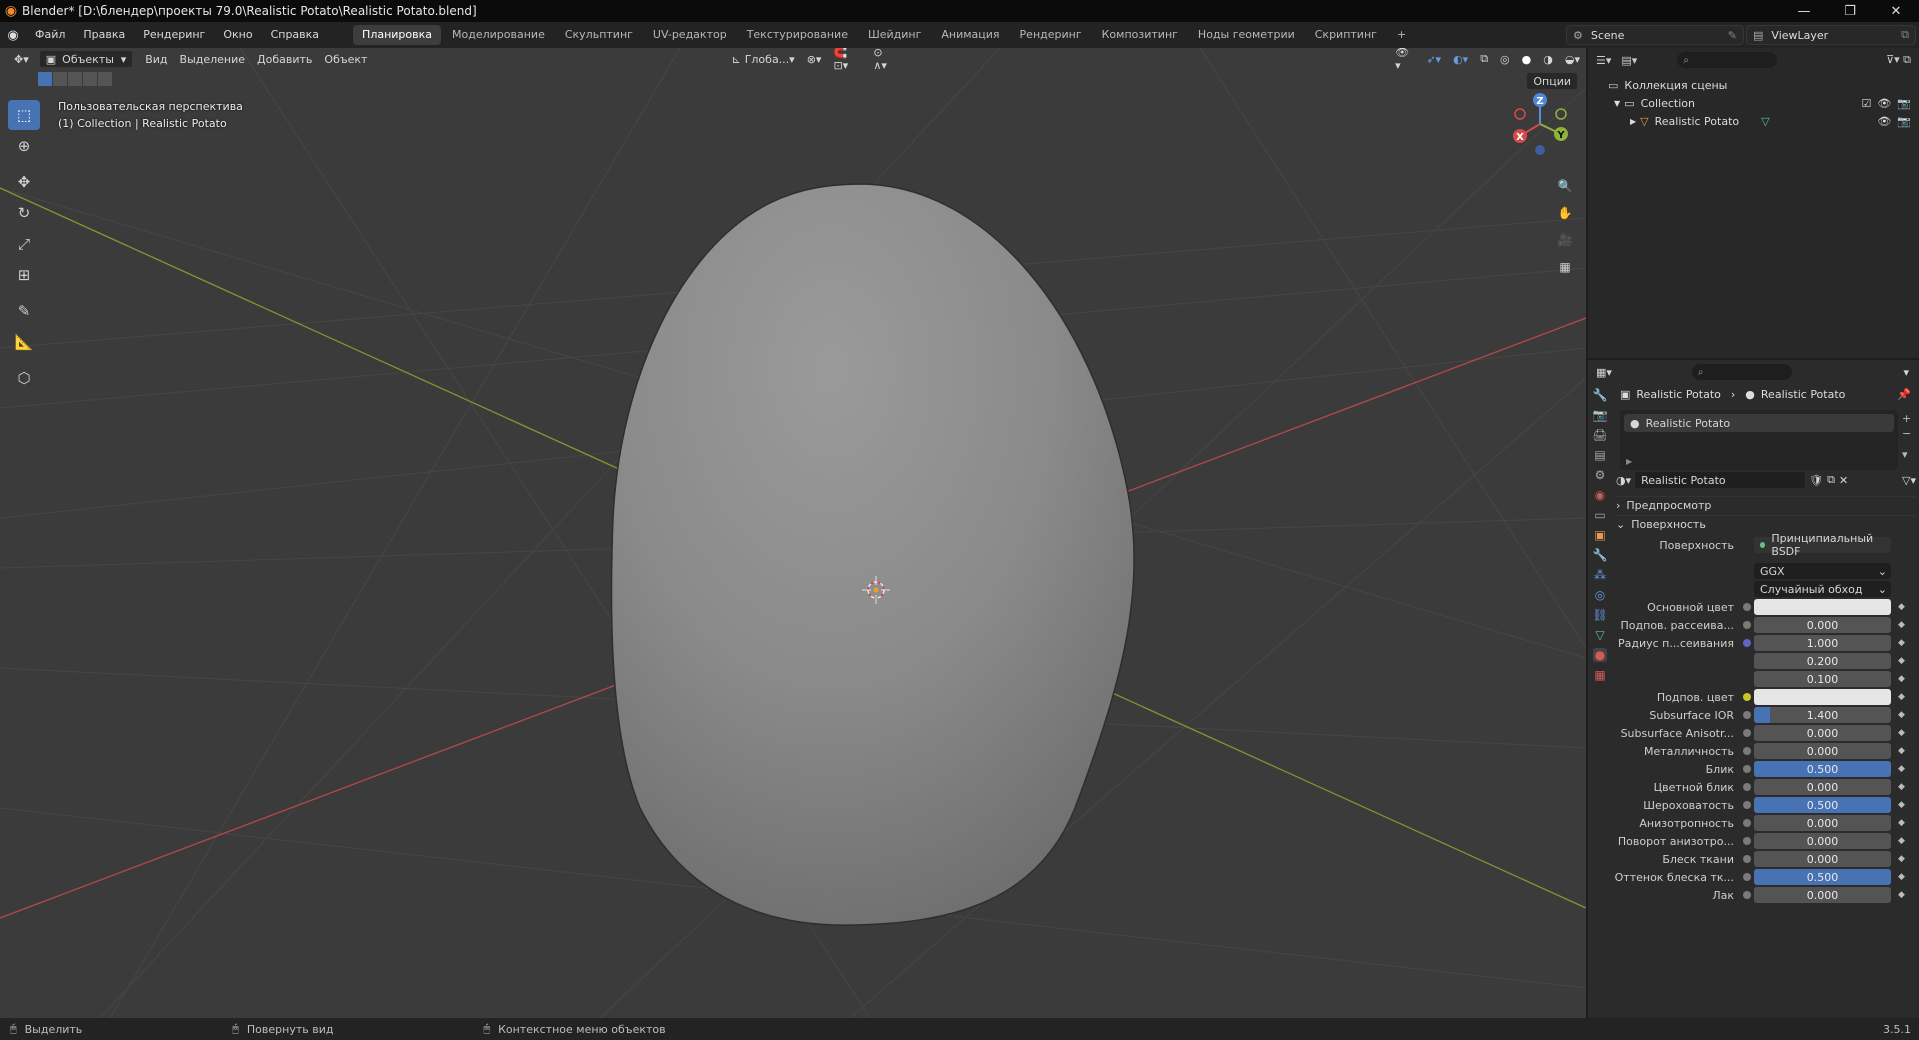  I want to click on select-subtract-icon, so click(75, 79).